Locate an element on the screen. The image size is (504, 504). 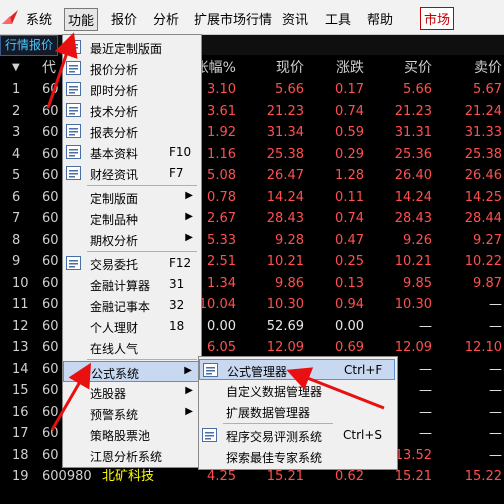
menu-item: 定制品种 ▶ is located at coordinates (131, 218).